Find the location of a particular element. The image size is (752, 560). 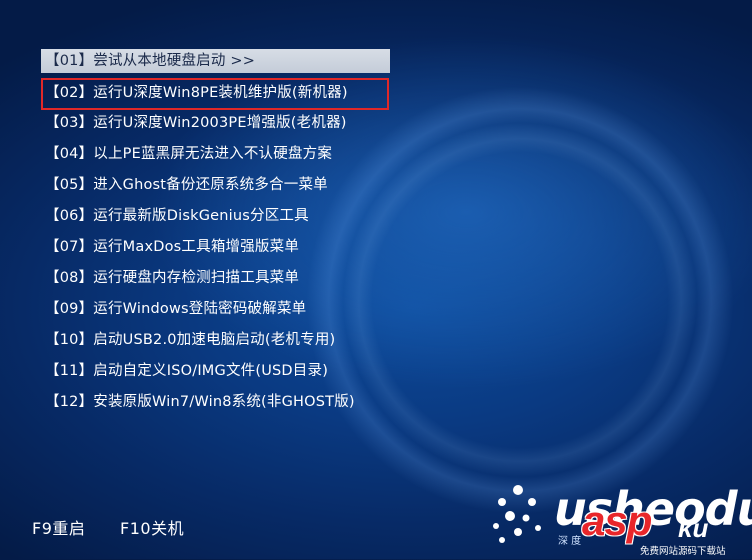

logo-subtitle: 深 度 is located at coordinates (570, 541).